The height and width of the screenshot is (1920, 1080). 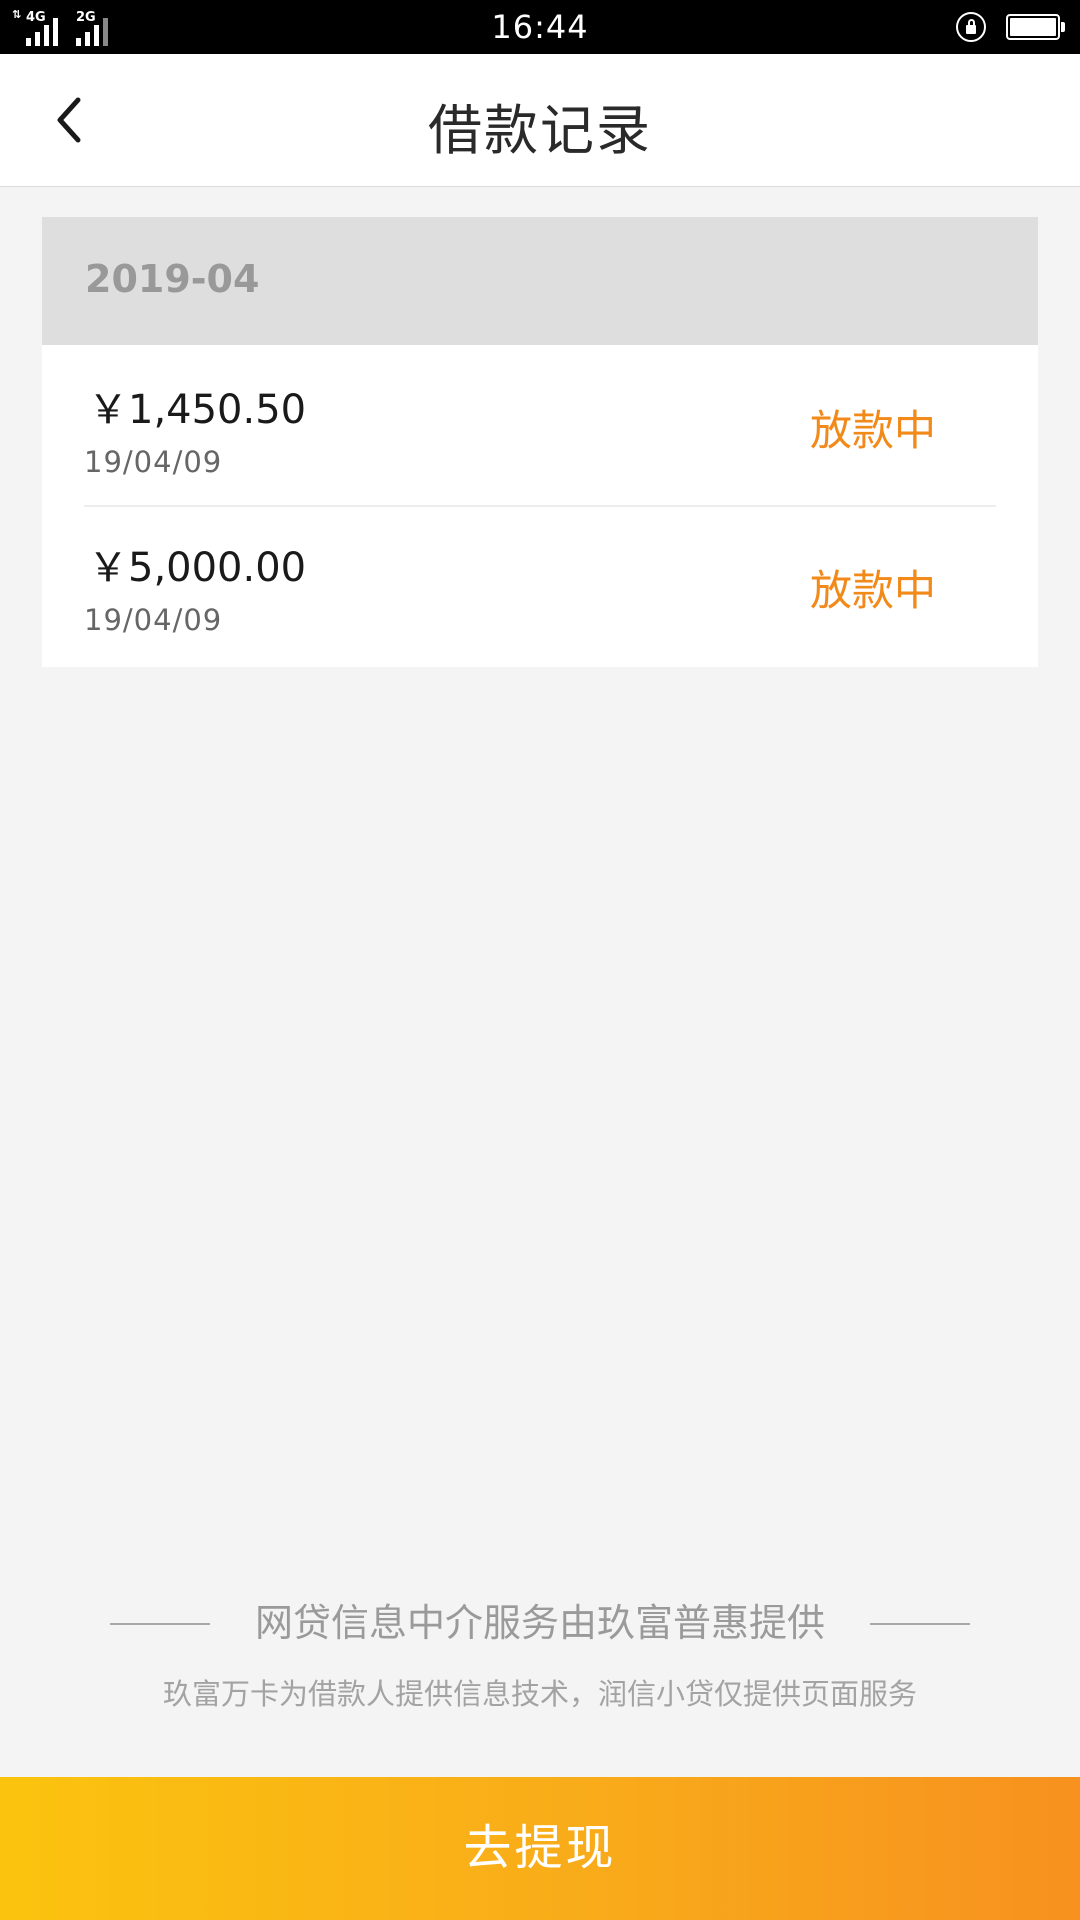 What do you see at coordinates (540, 130) in the screenshot?
I see `page-title: 借款记录` at bounding box center [540, 130].